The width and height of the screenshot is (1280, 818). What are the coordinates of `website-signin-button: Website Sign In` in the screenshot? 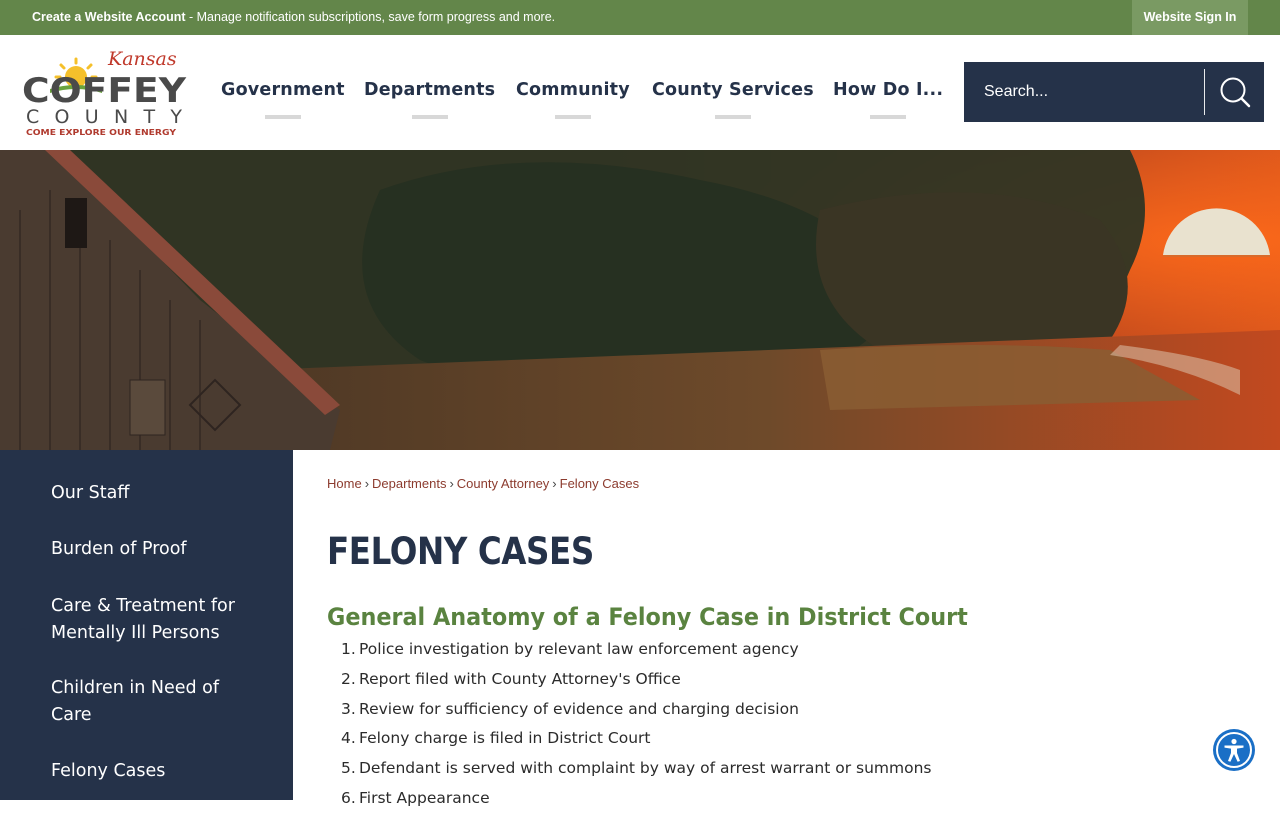 It's located at (1190, 17).